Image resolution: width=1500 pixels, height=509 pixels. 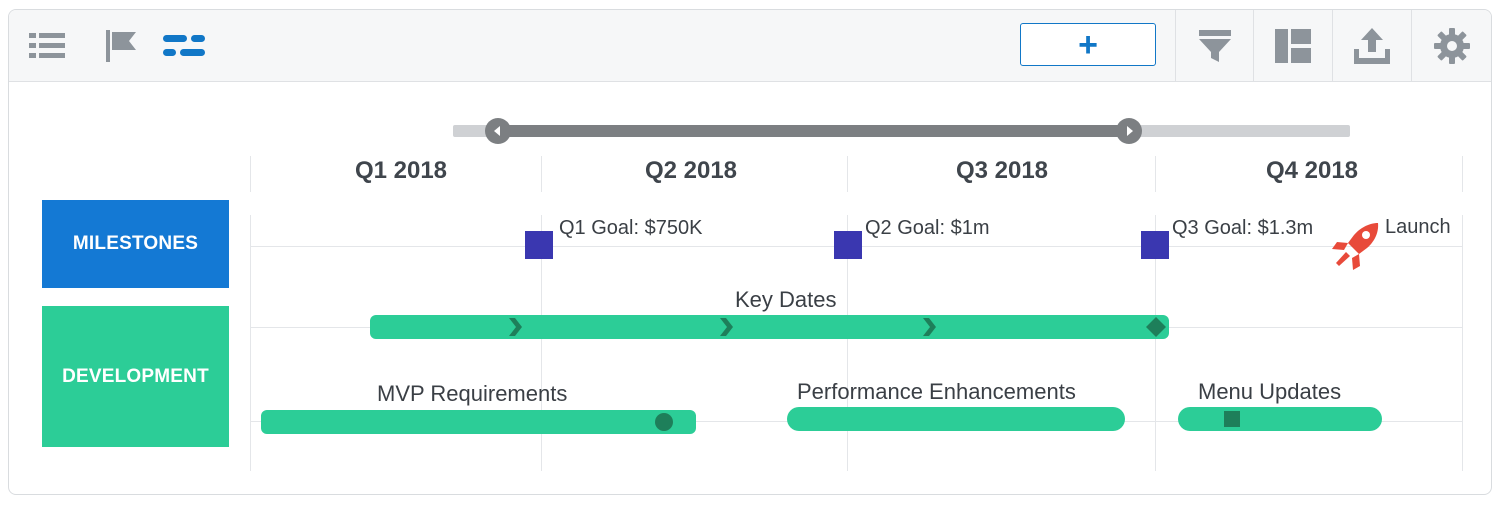 What do you see at coordinates (1293, 45) in the screenshot?
I see `layout-icon` at bounding box center [1293, 45].